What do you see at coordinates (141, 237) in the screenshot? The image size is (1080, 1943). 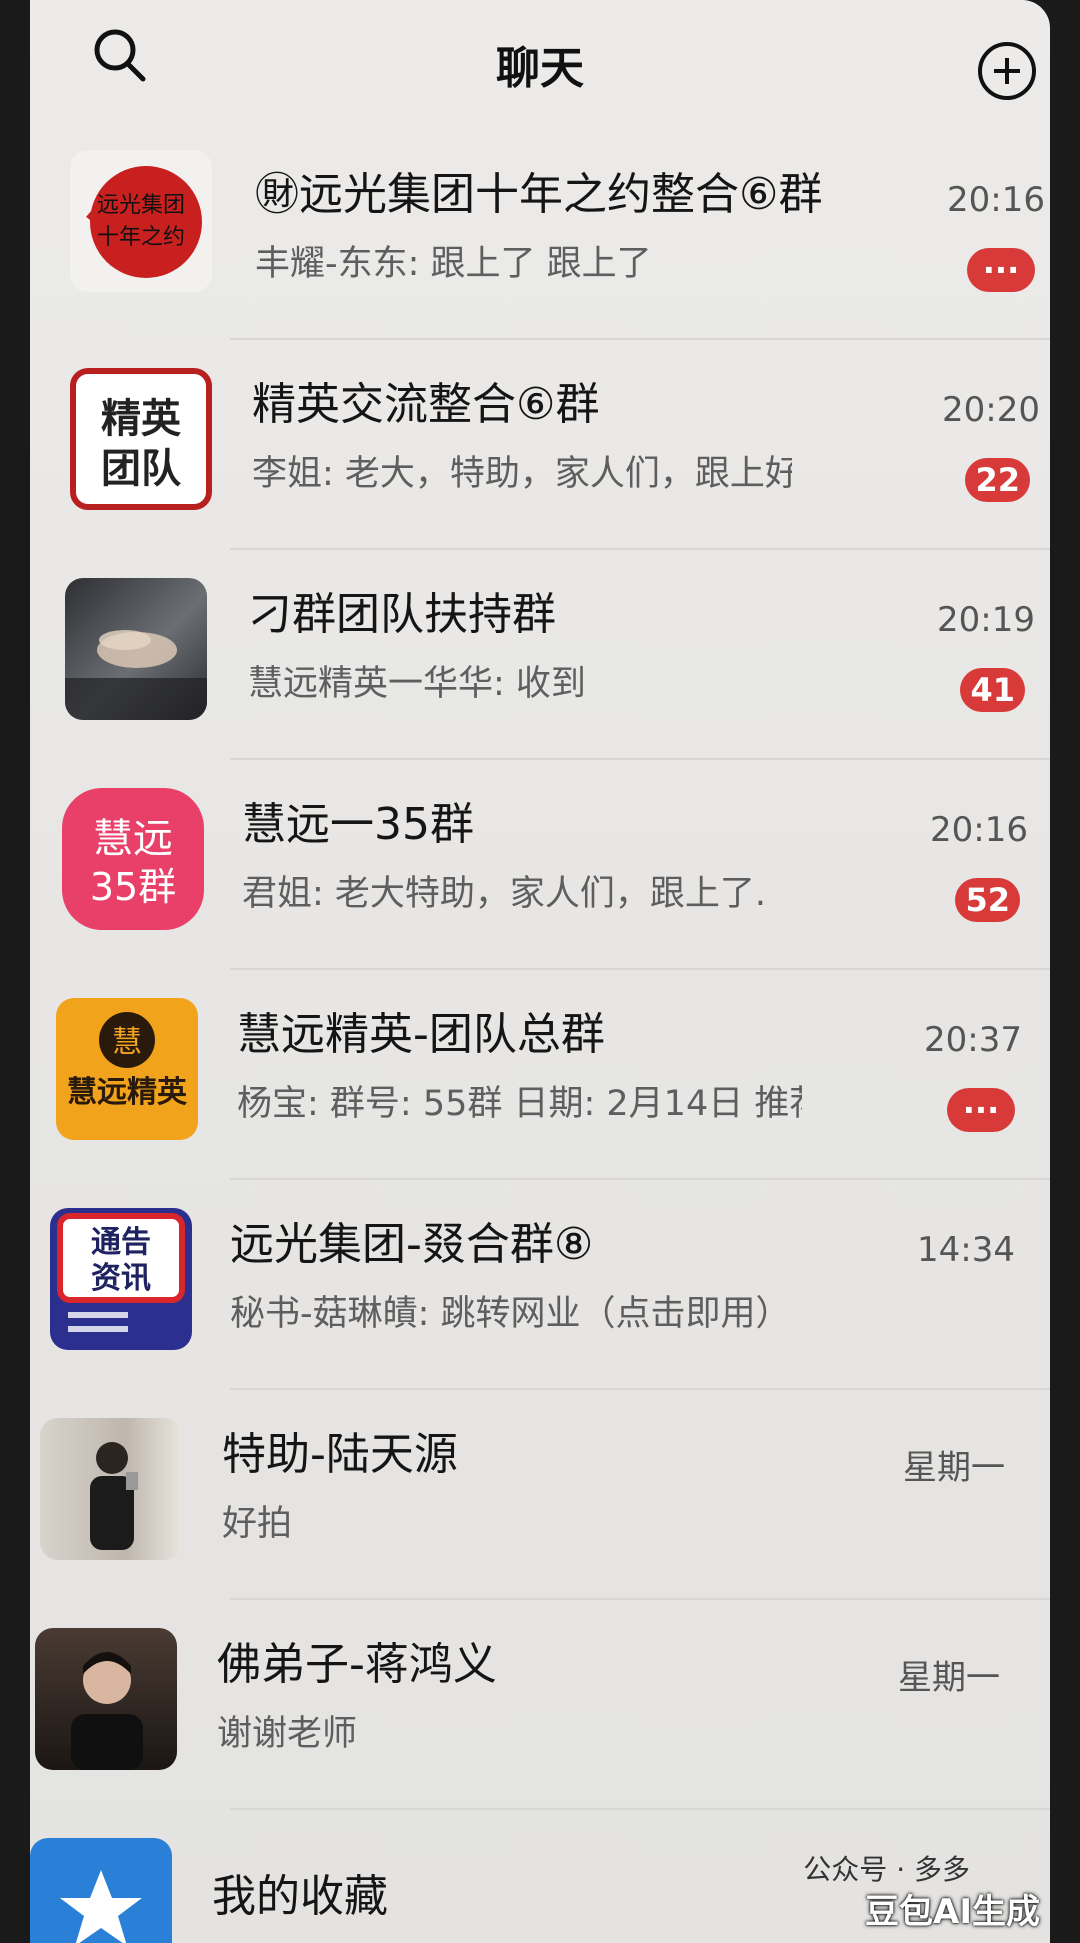 I see `avatar-text-line2: 十年之约` at bounding box center [141, 237].